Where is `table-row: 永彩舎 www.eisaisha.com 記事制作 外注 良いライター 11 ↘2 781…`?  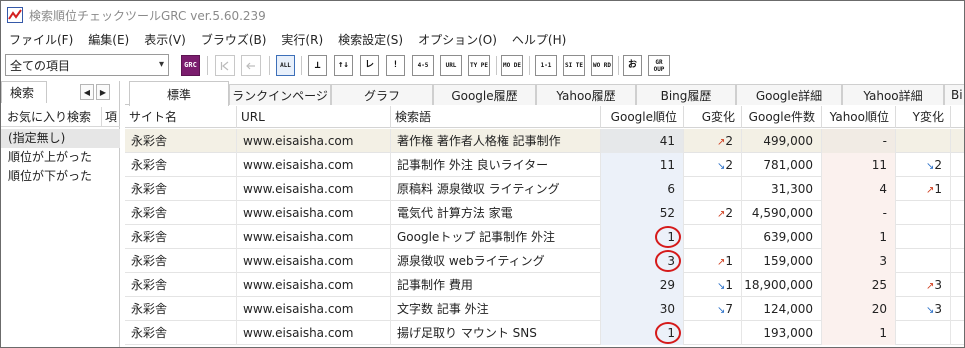
table-row: 永彩舎 www.eisaisha.com 記事制作 外注 良いライター 11 ↘2 781… is located at coordinates (544, 165).